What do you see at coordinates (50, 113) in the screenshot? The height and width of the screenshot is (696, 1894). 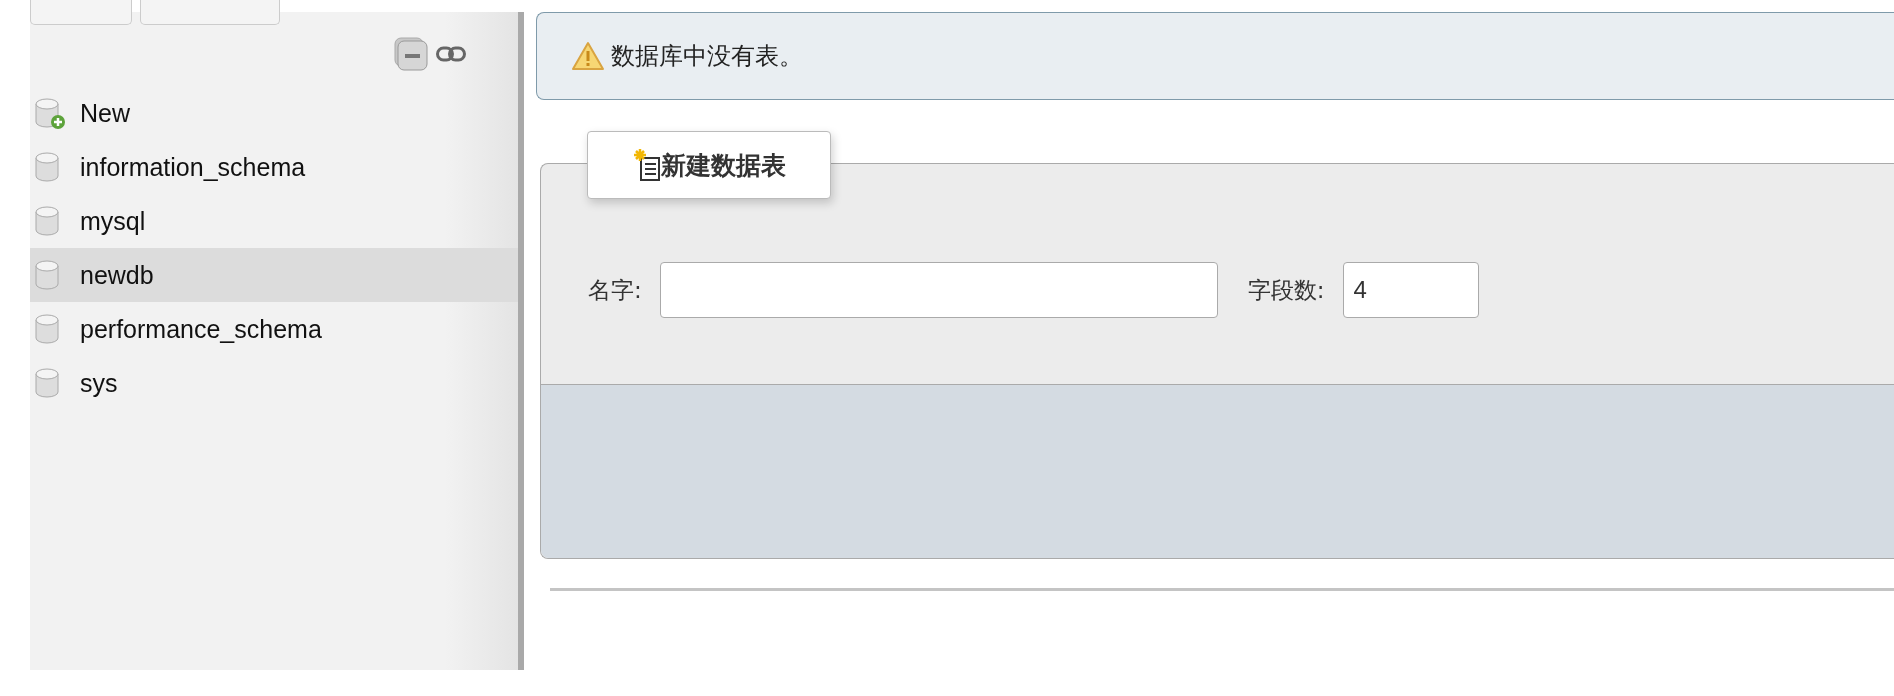 I see `database-plus-icon` at bounding box center [50, 113].